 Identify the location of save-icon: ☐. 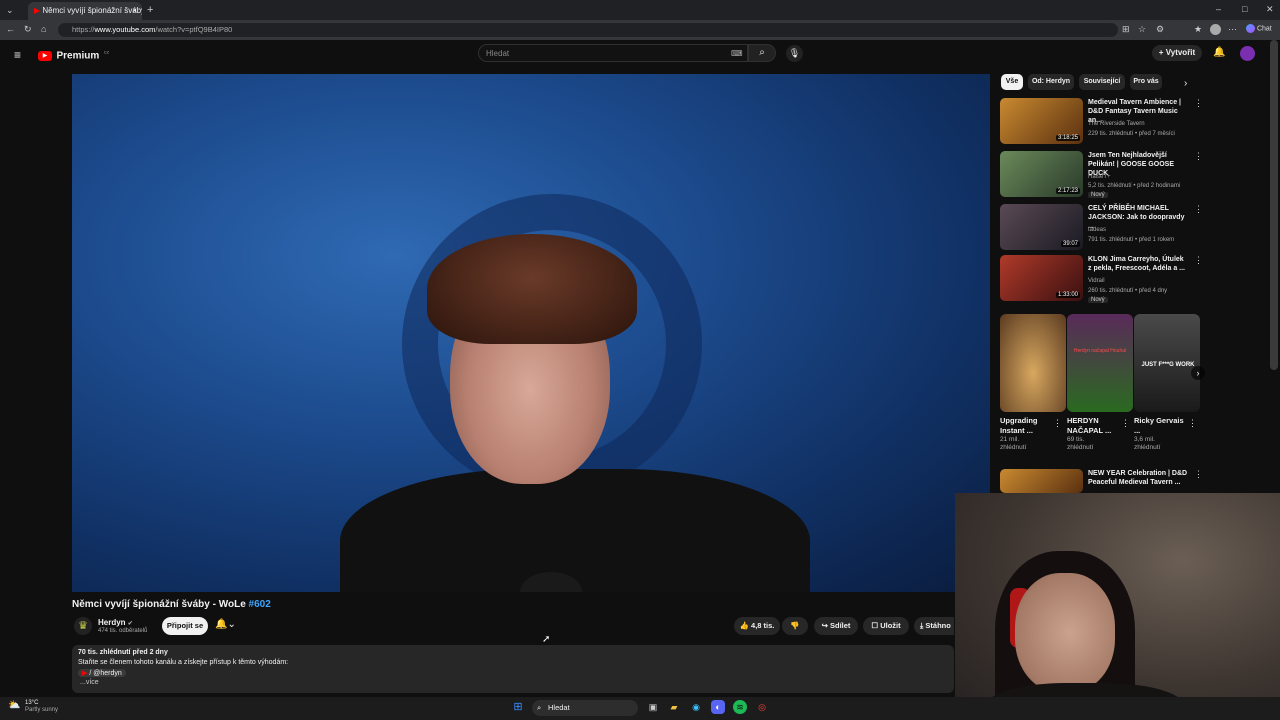
(875, 625).